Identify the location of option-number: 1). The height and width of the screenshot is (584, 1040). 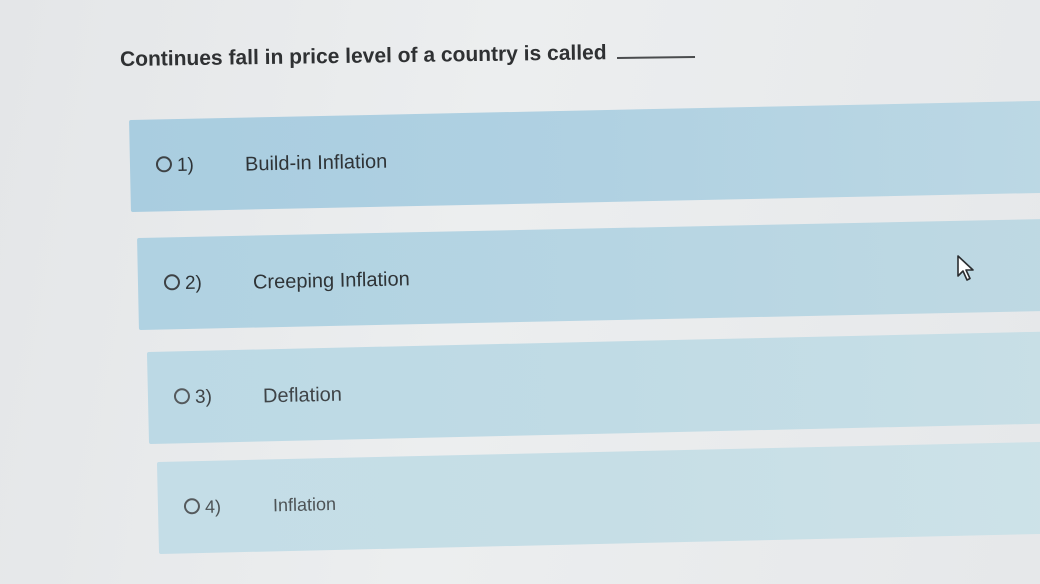
(185, 165).